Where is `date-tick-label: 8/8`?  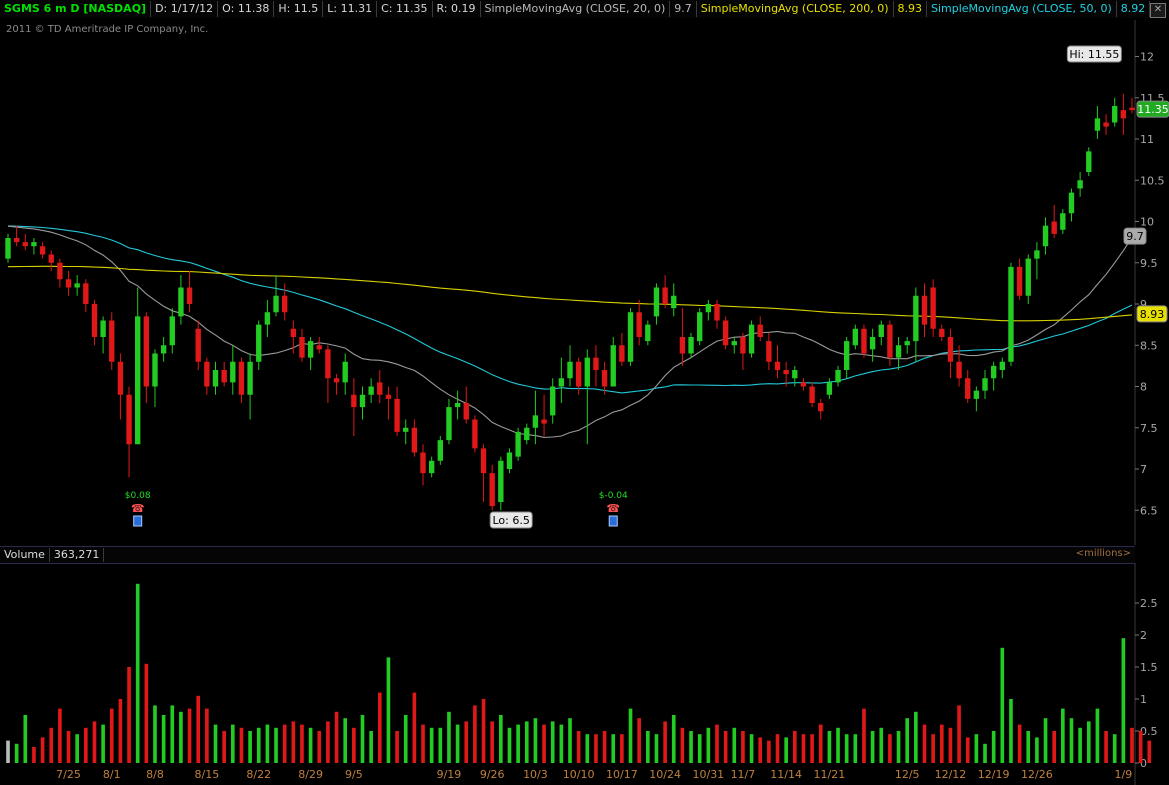
date-tick-label: 8/8 is located at coordinates (155, 774).